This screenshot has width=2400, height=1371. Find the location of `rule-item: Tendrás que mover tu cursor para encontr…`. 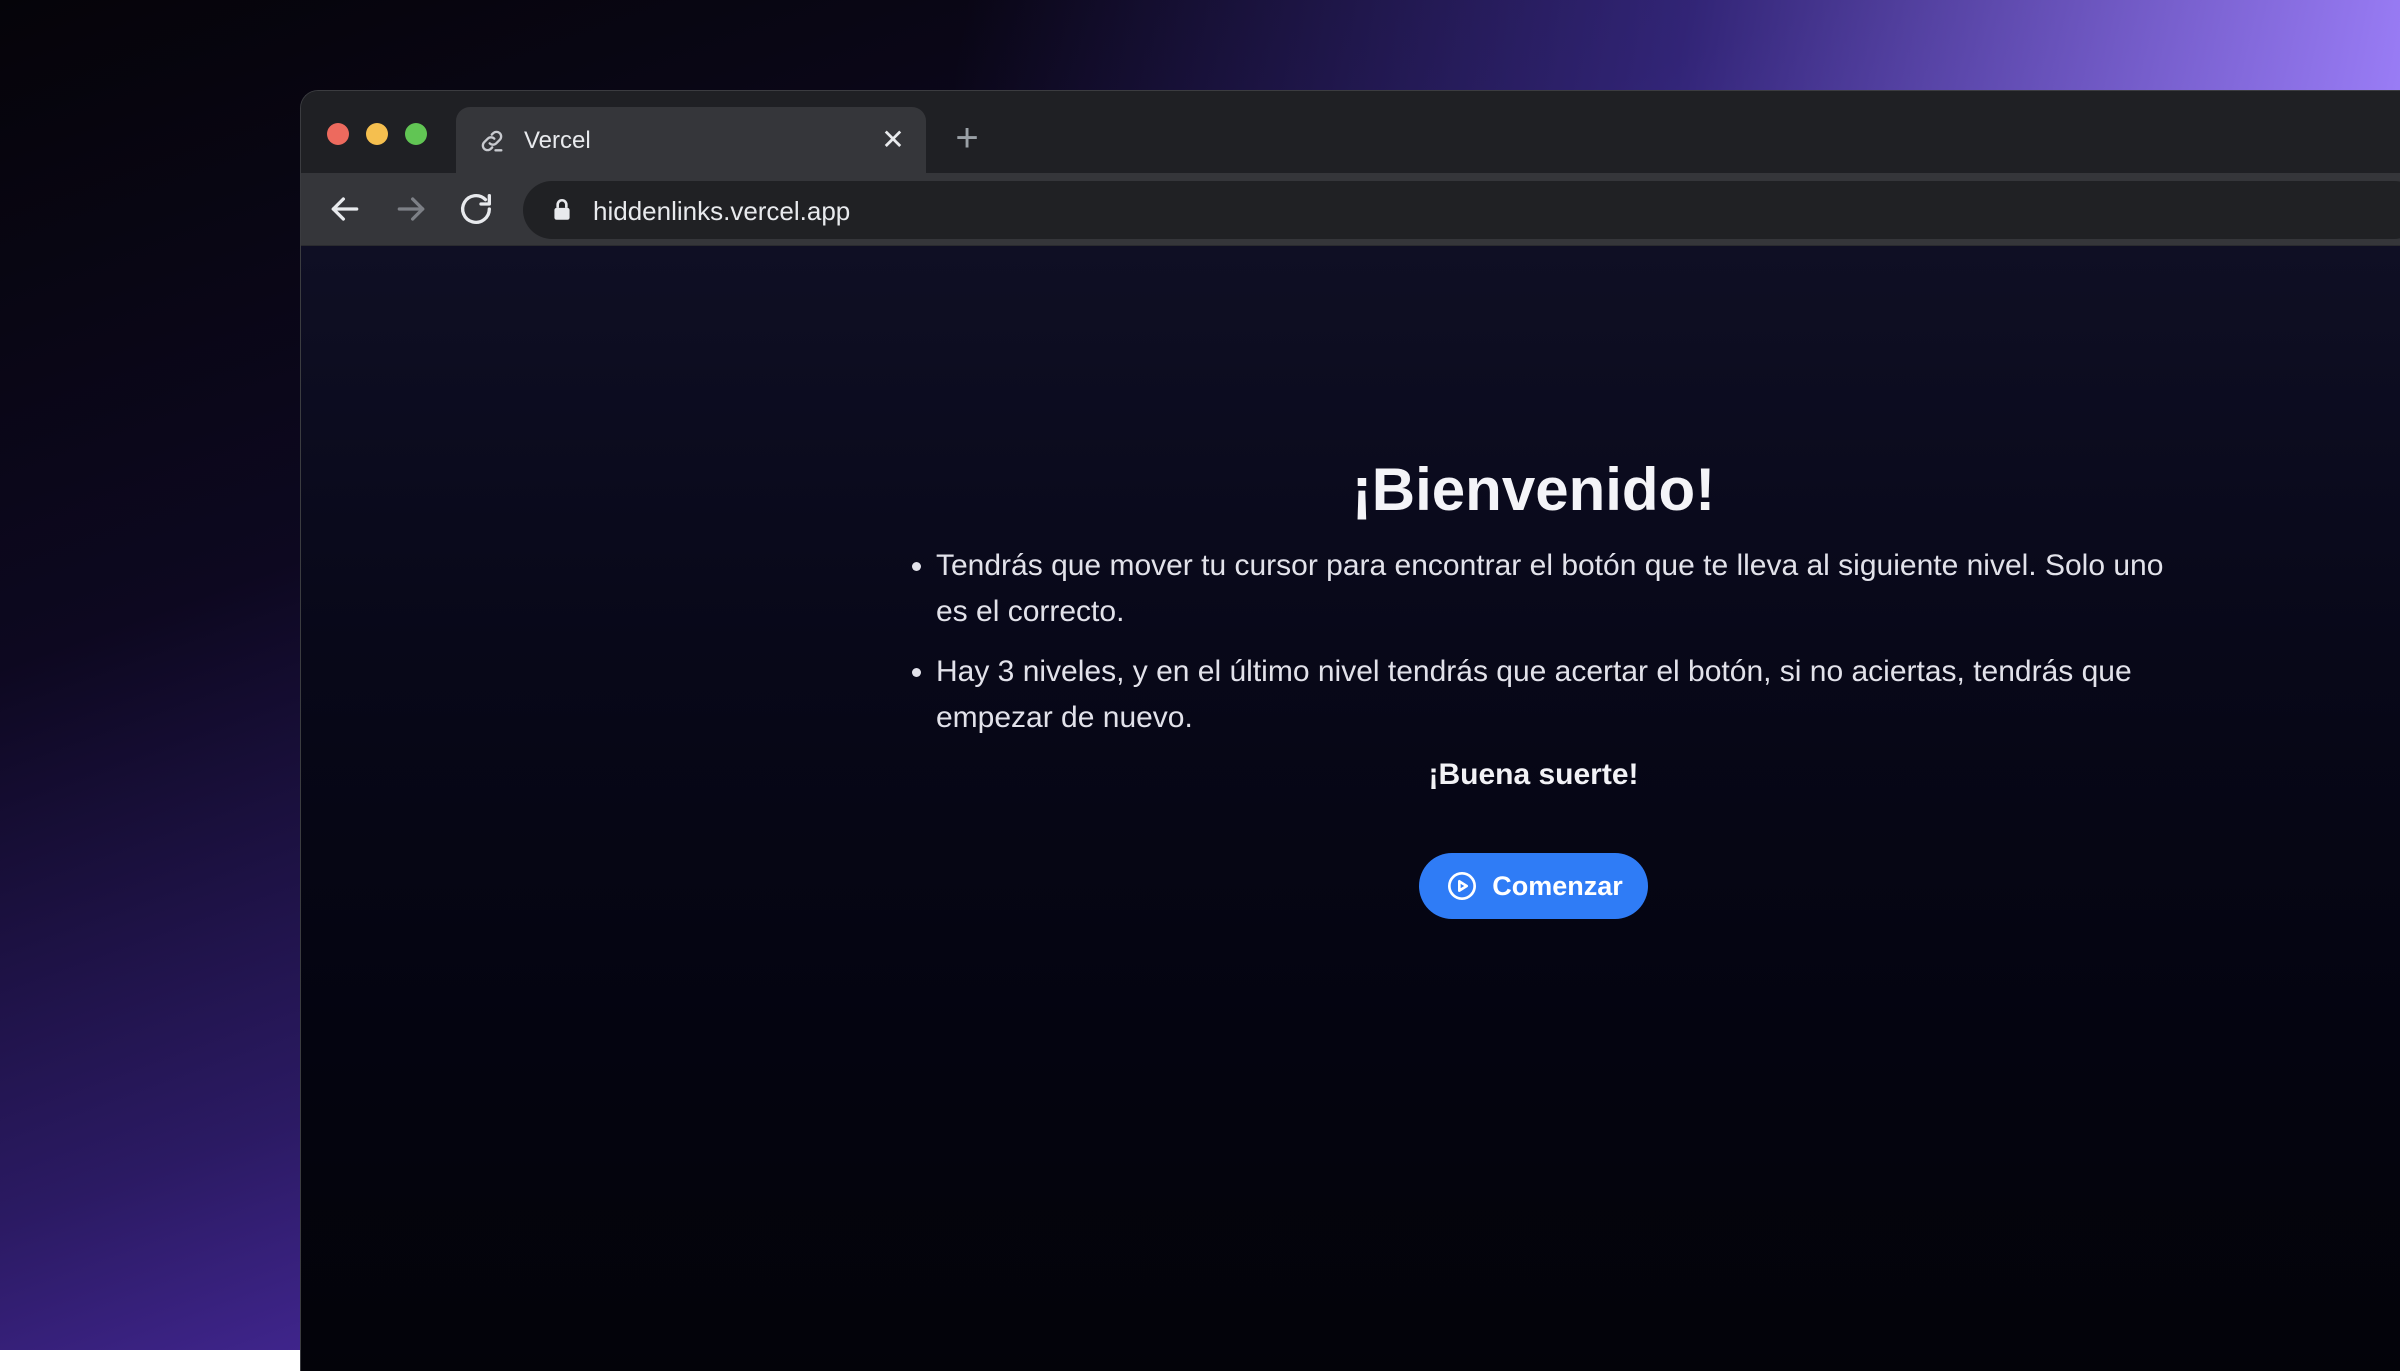

rule-item: Tendrás que mover tu cursor para encontr… is located at coordinates (1563, 589).